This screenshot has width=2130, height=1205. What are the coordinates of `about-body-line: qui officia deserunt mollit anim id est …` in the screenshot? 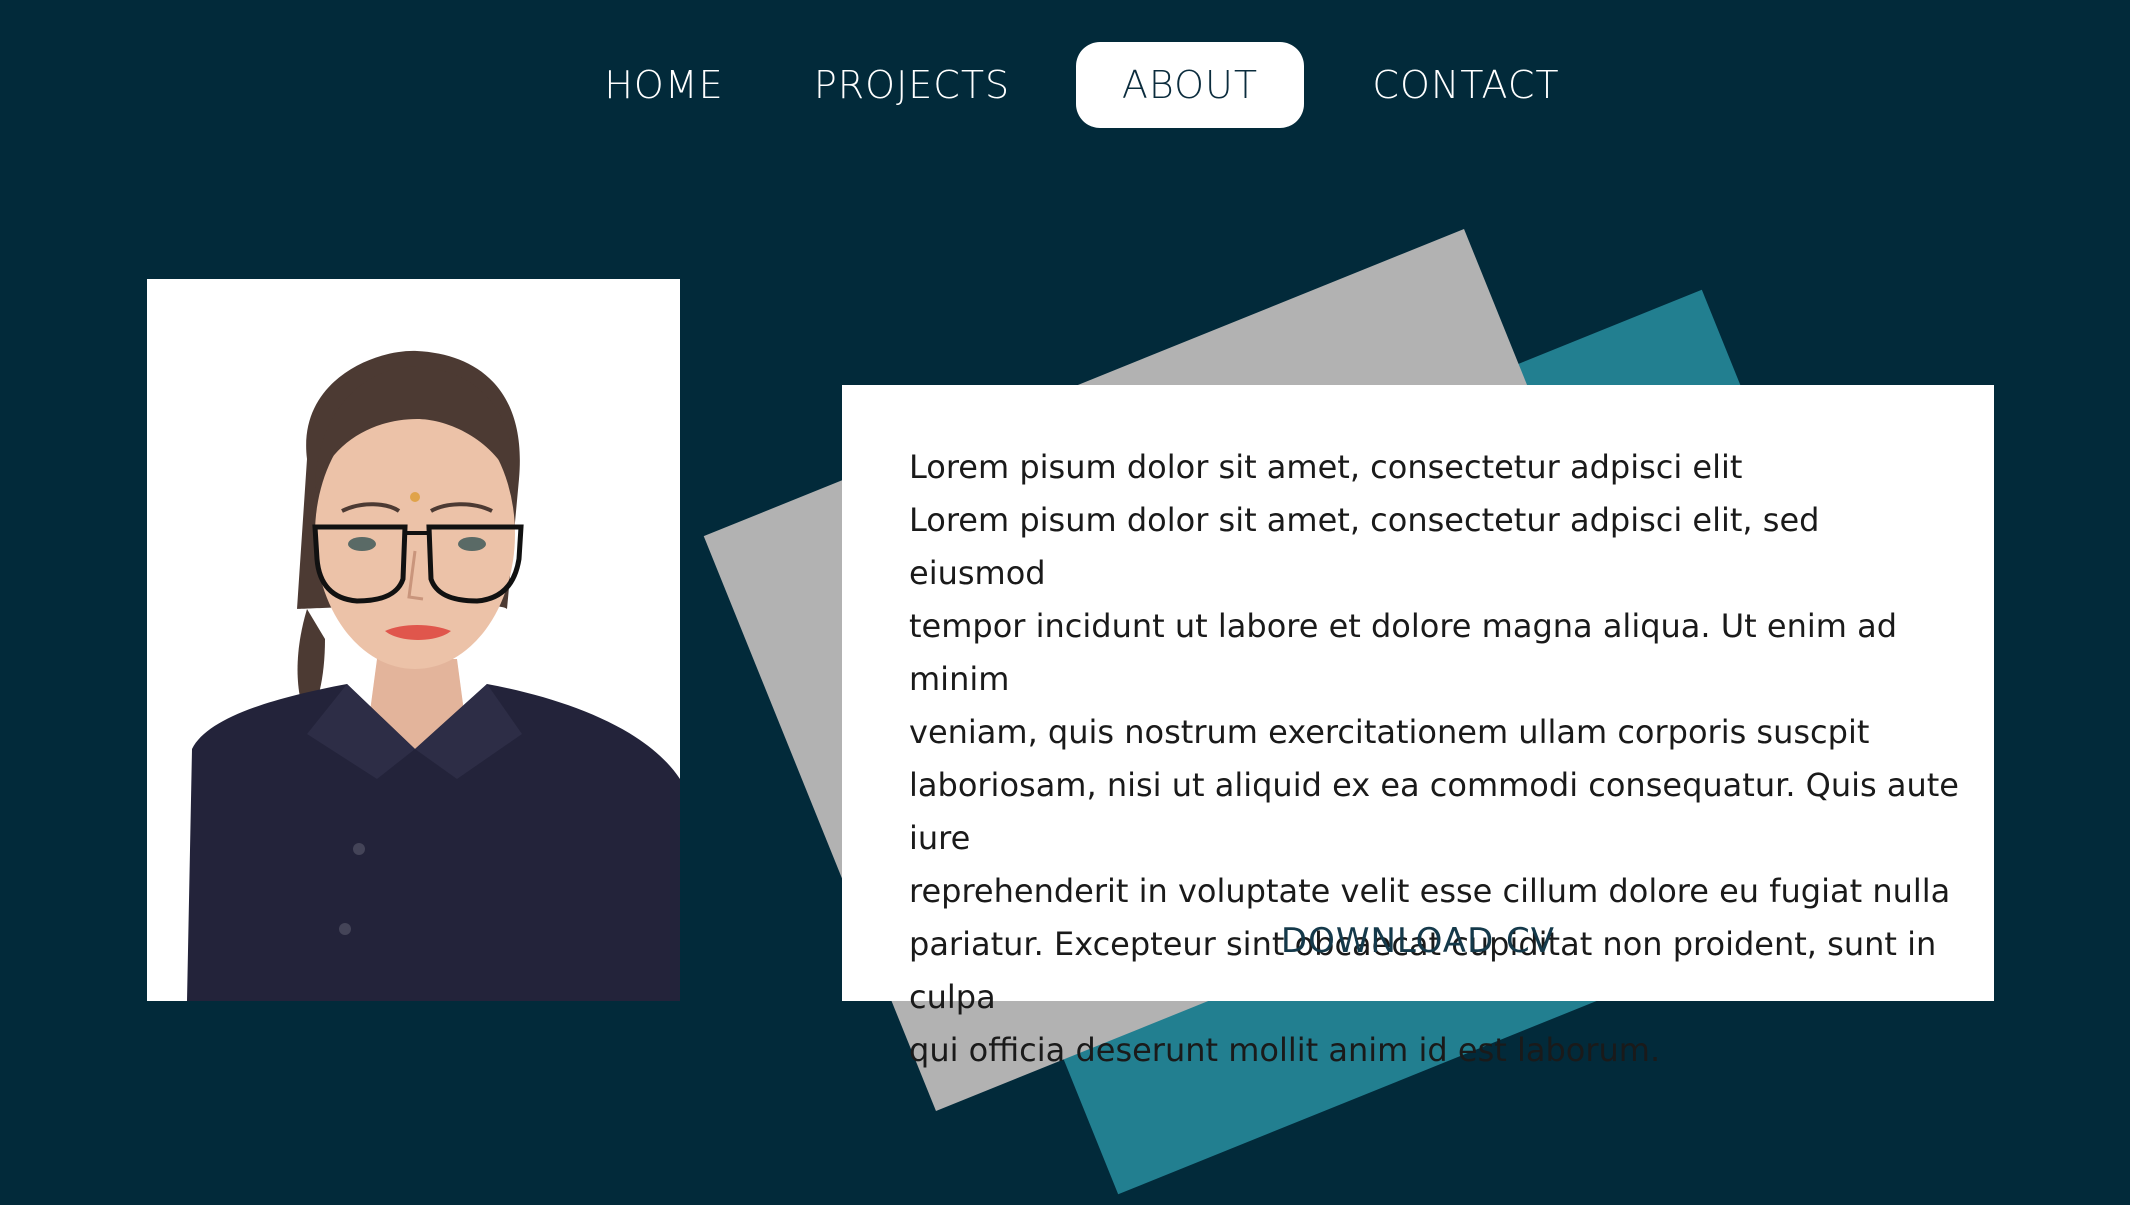 It's located at (1285, 1050).